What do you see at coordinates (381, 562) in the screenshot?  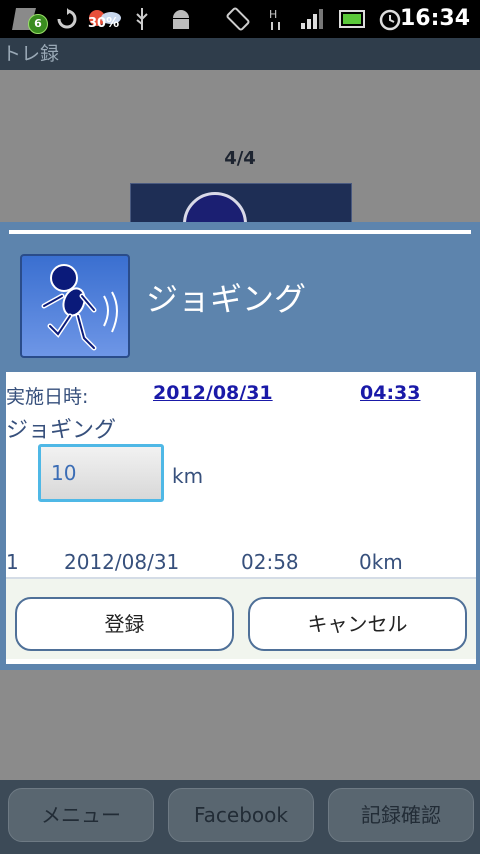 I see `history-distance: 0km` at bounding box center [381, 562].